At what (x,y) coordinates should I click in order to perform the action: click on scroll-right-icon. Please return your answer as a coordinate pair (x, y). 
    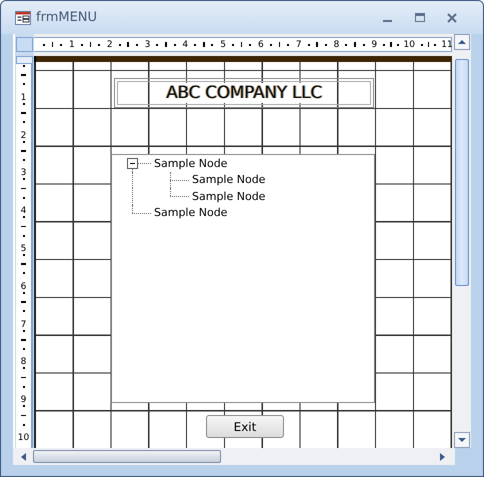
    Looking at the image, I should click on (442, 457).